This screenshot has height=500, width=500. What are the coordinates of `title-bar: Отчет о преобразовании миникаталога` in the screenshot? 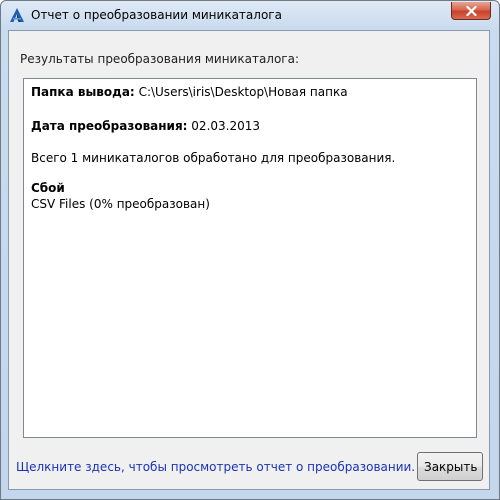 It's located at (250, 15).